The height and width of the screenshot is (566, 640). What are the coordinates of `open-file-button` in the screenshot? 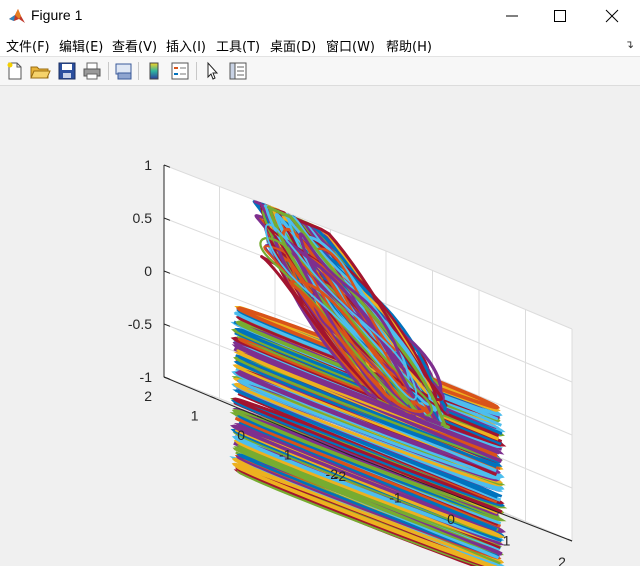 It's located at (40, 71).